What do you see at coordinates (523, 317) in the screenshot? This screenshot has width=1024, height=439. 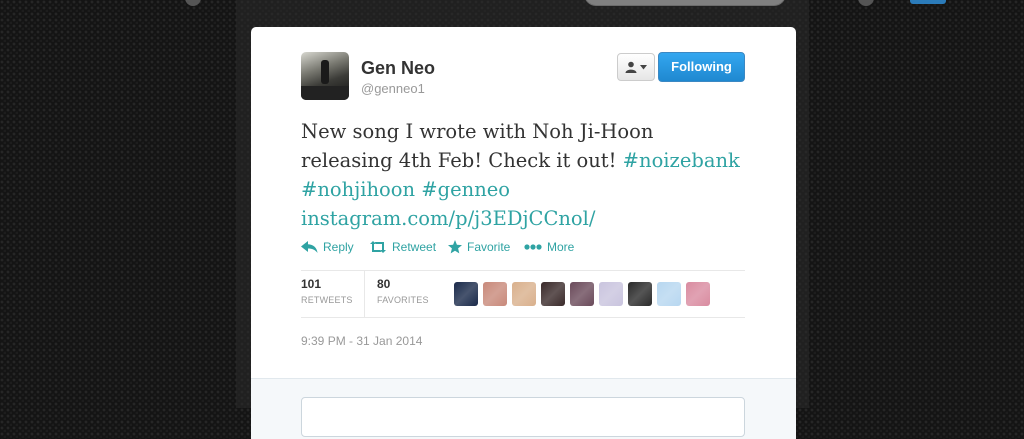 I see `stats-divider-bottom` at bounding box center [523, 317].